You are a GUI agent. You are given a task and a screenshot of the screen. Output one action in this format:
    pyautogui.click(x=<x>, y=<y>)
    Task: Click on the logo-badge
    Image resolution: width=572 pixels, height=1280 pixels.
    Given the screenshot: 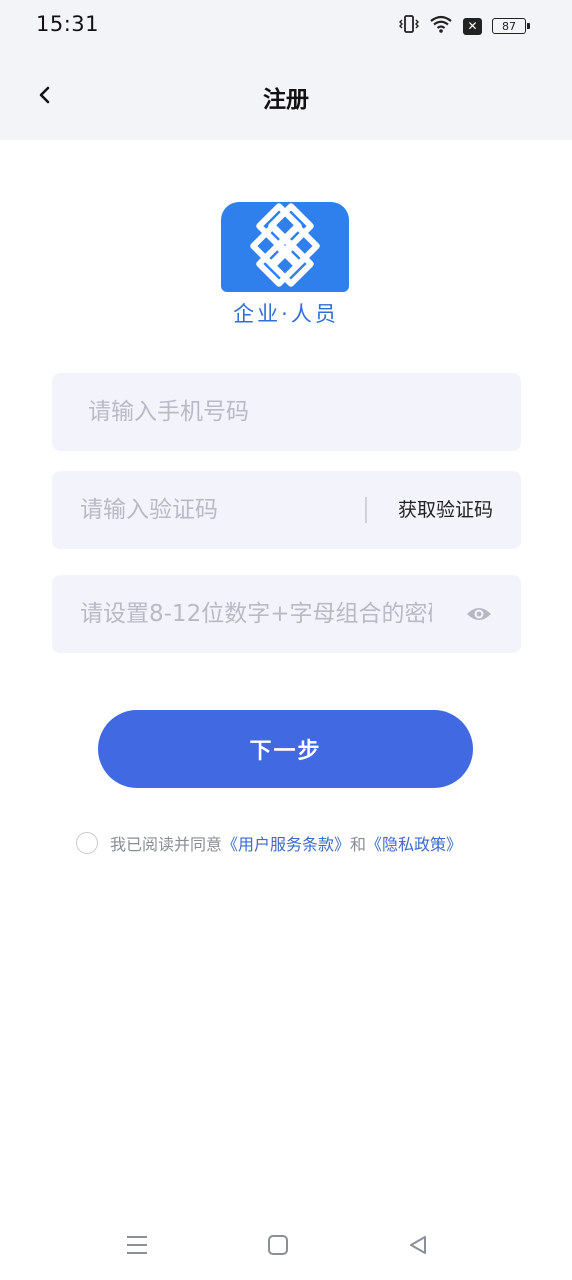 What is the action you would take?
    pyautogui.click(x=285, y=247)
    